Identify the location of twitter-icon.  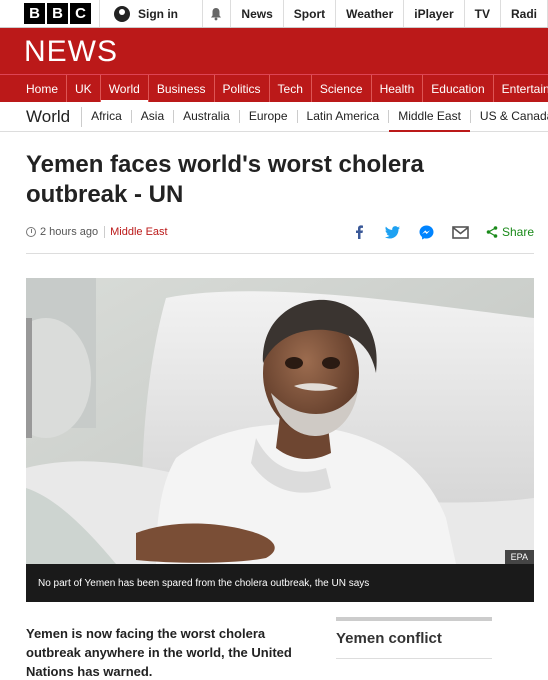
(393, 231).